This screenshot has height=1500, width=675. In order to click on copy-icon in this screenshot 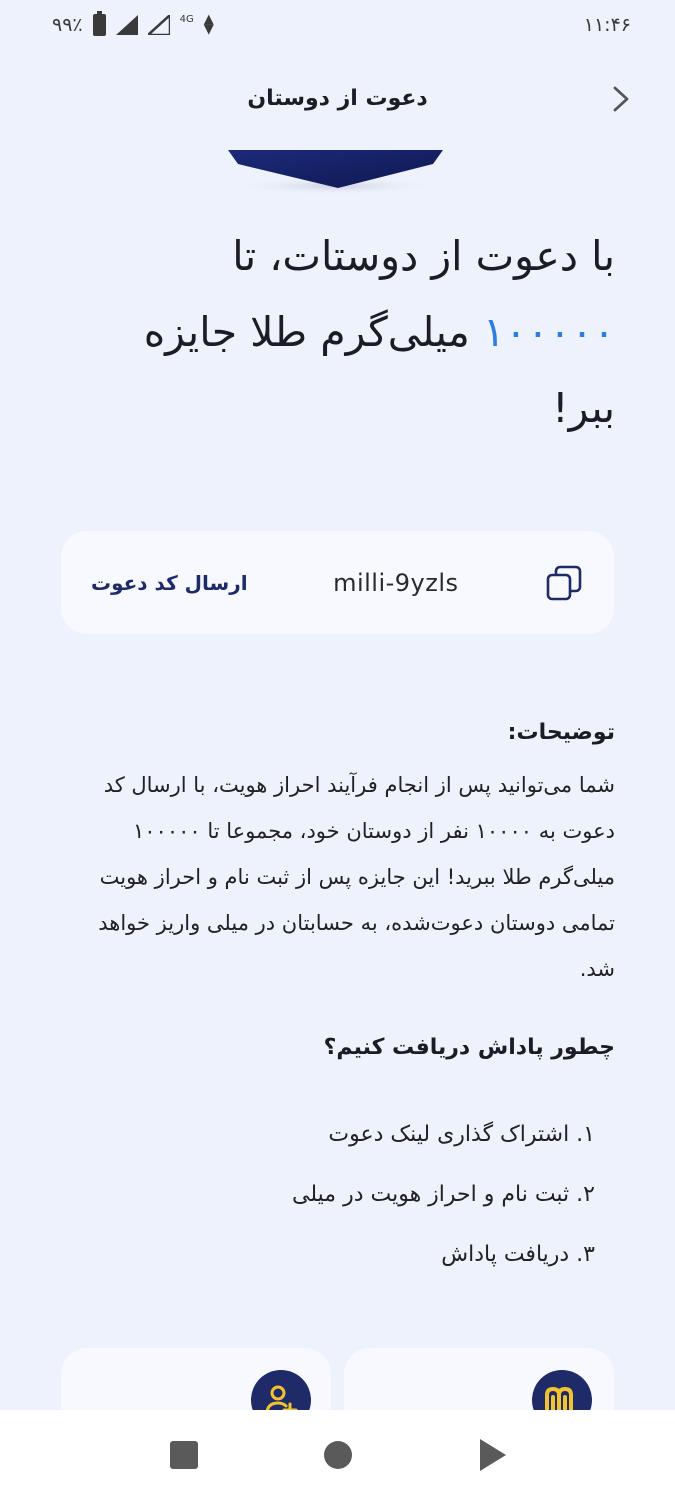, I will do `click(564, 582)`.